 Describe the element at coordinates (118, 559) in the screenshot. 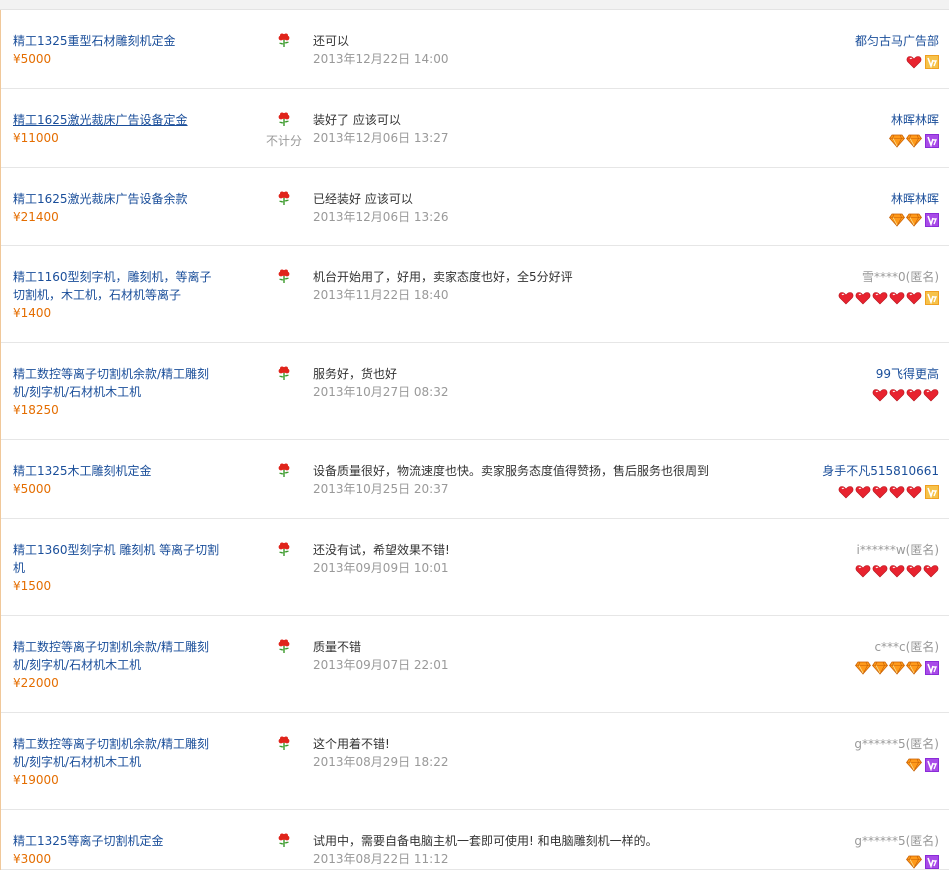

I see `item-title-link: 精工1360型刻字机 雕刻机 等离子切割机` at that location.